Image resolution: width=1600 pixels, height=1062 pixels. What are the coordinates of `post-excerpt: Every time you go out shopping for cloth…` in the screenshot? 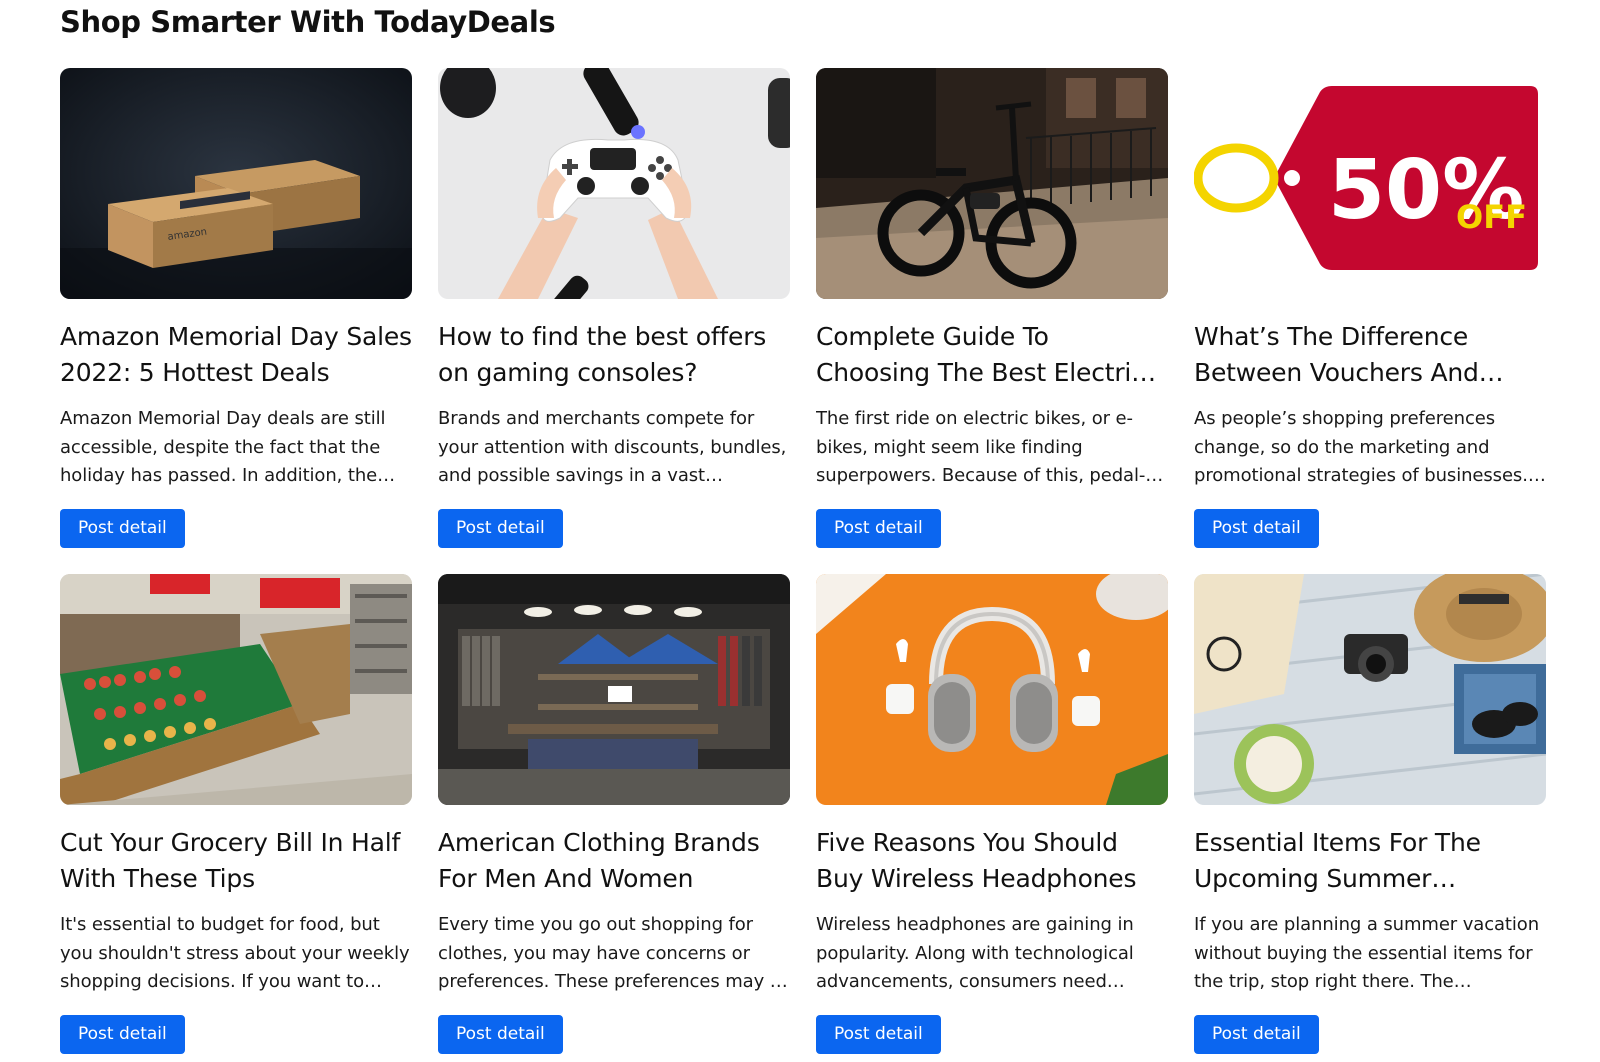 It's located at (613, 953).